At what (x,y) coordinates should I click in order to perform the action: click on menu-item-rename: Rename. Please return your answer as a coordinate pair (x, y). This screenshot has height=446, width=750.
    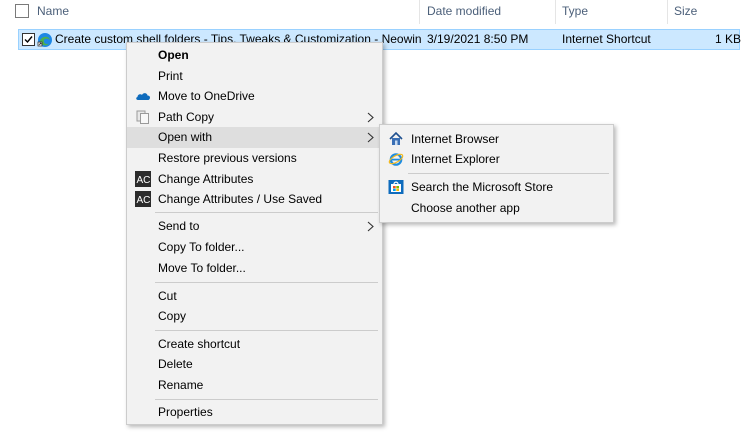
    Looking at the image, I should click on (254, 385).